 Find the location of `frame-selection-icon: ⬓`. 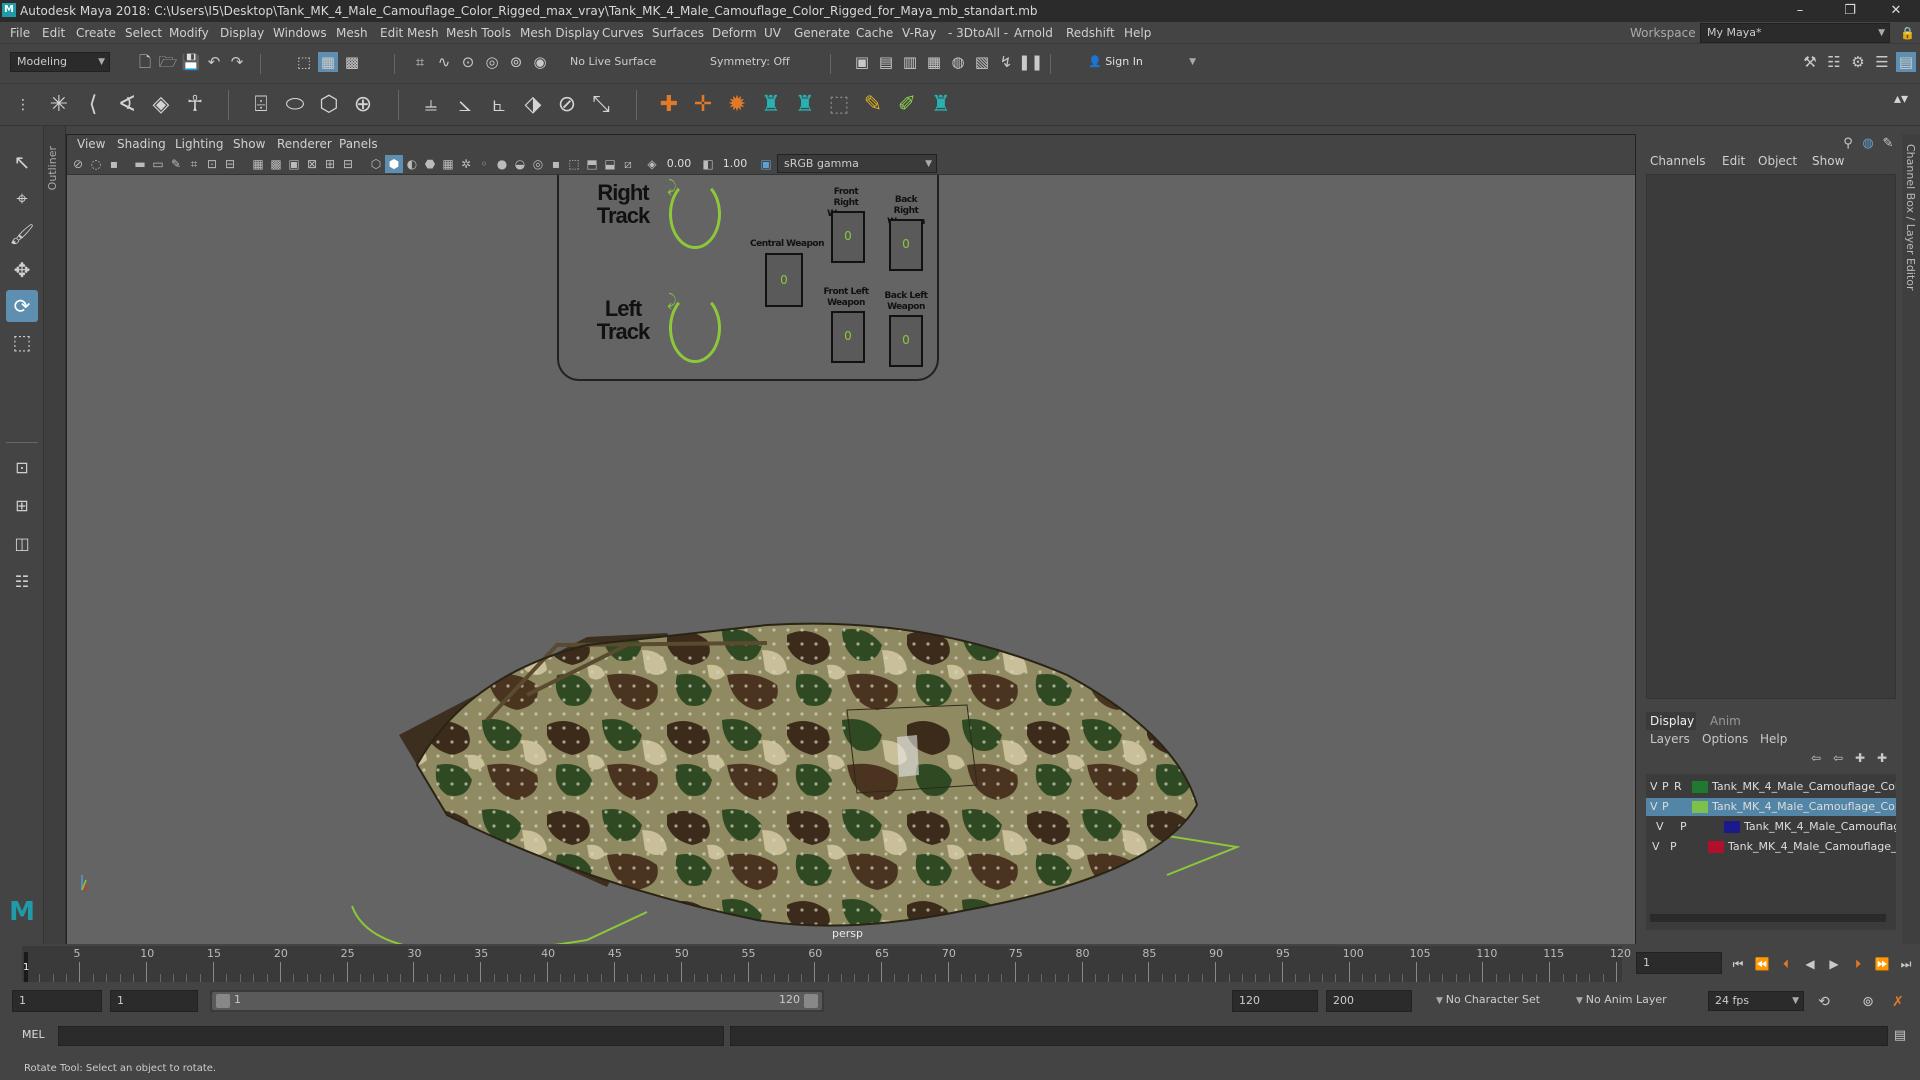

frame-selection-icon: ⬓ is located at coordinates (610, 164).